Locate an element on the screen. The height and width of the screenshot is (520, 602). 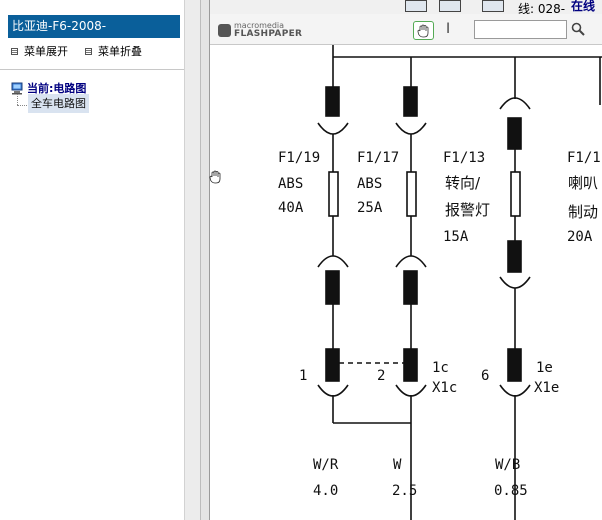
window-top-strip: 在线 线: 028-87038 is located at coordinates (406, 15).